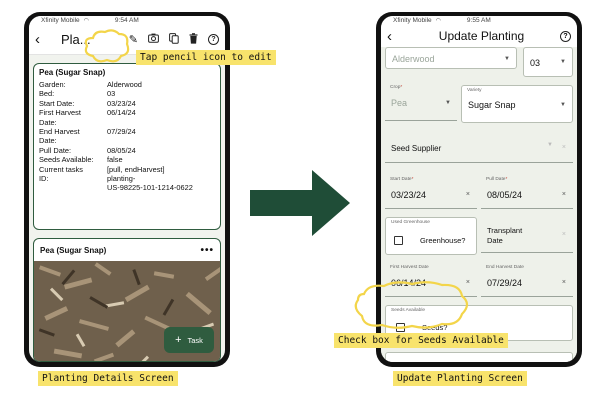  Describe the element at coordinates (121, 179) in the screenshot. I see `detail-value: planting-` at that location.